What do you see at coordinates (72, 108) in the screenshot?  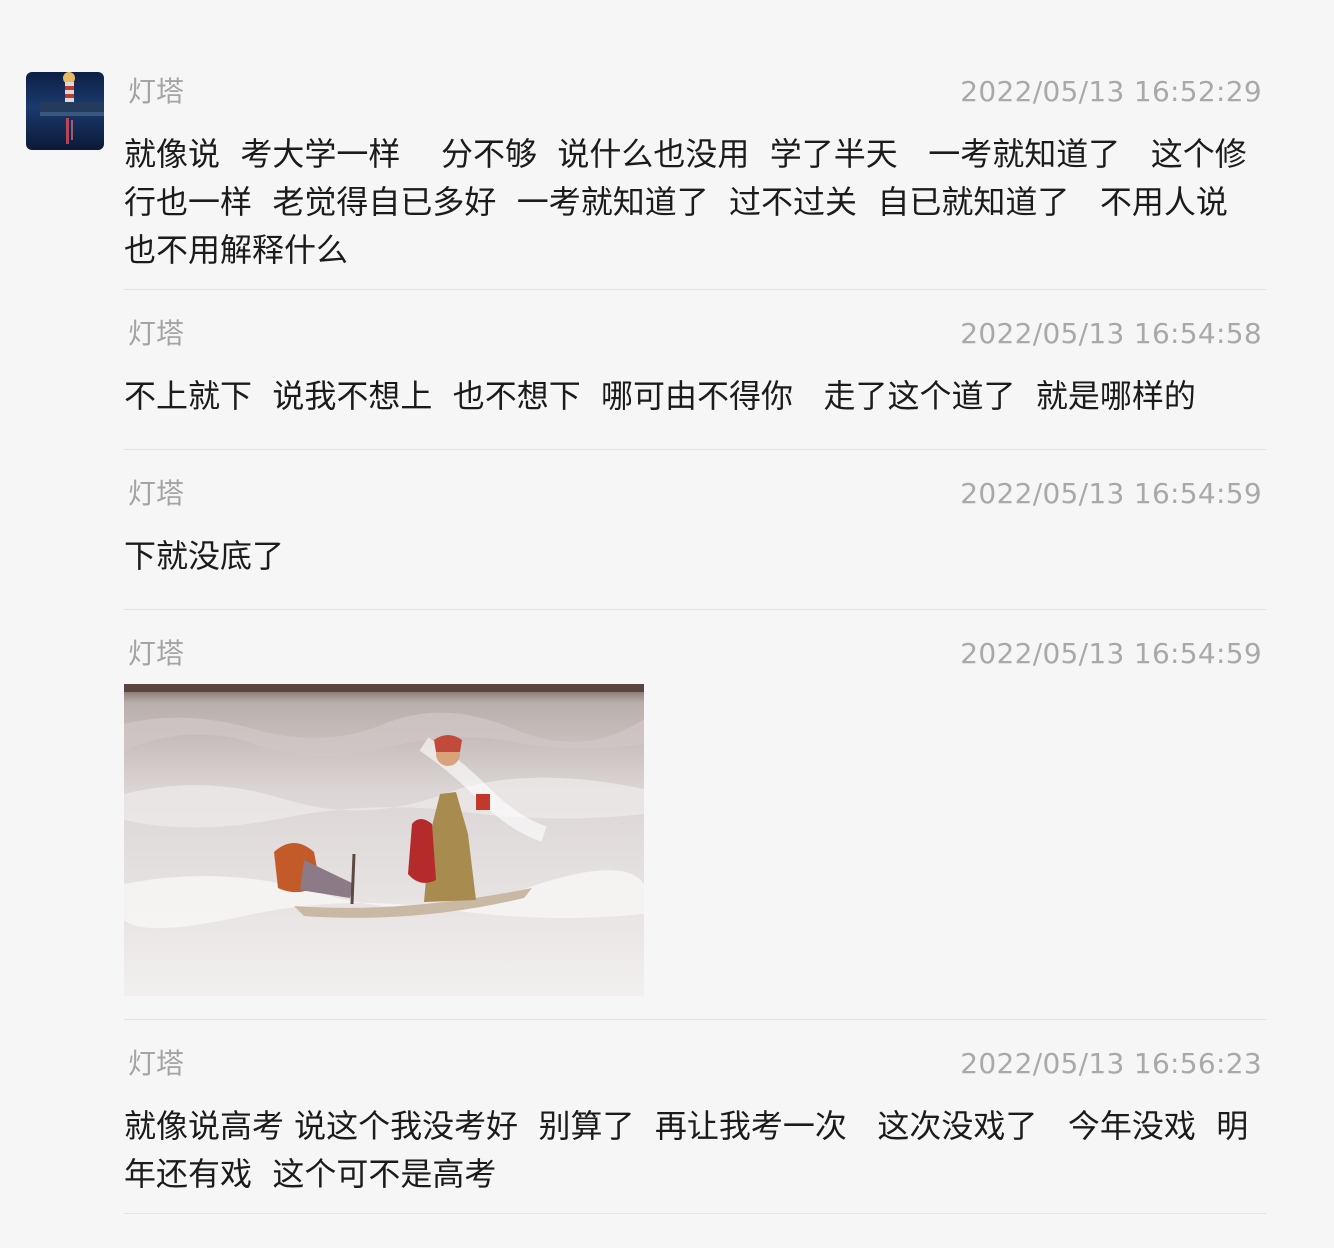 I see `lighthouse-icon` at bounding box center [72, 108].